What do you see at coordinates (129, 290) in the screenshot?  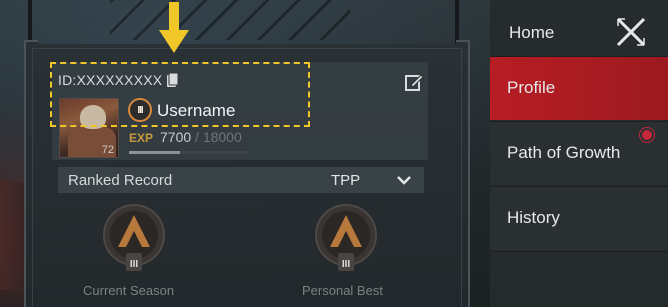 I see `current-season-caption: Current Season` at bounding box center [129, 290].